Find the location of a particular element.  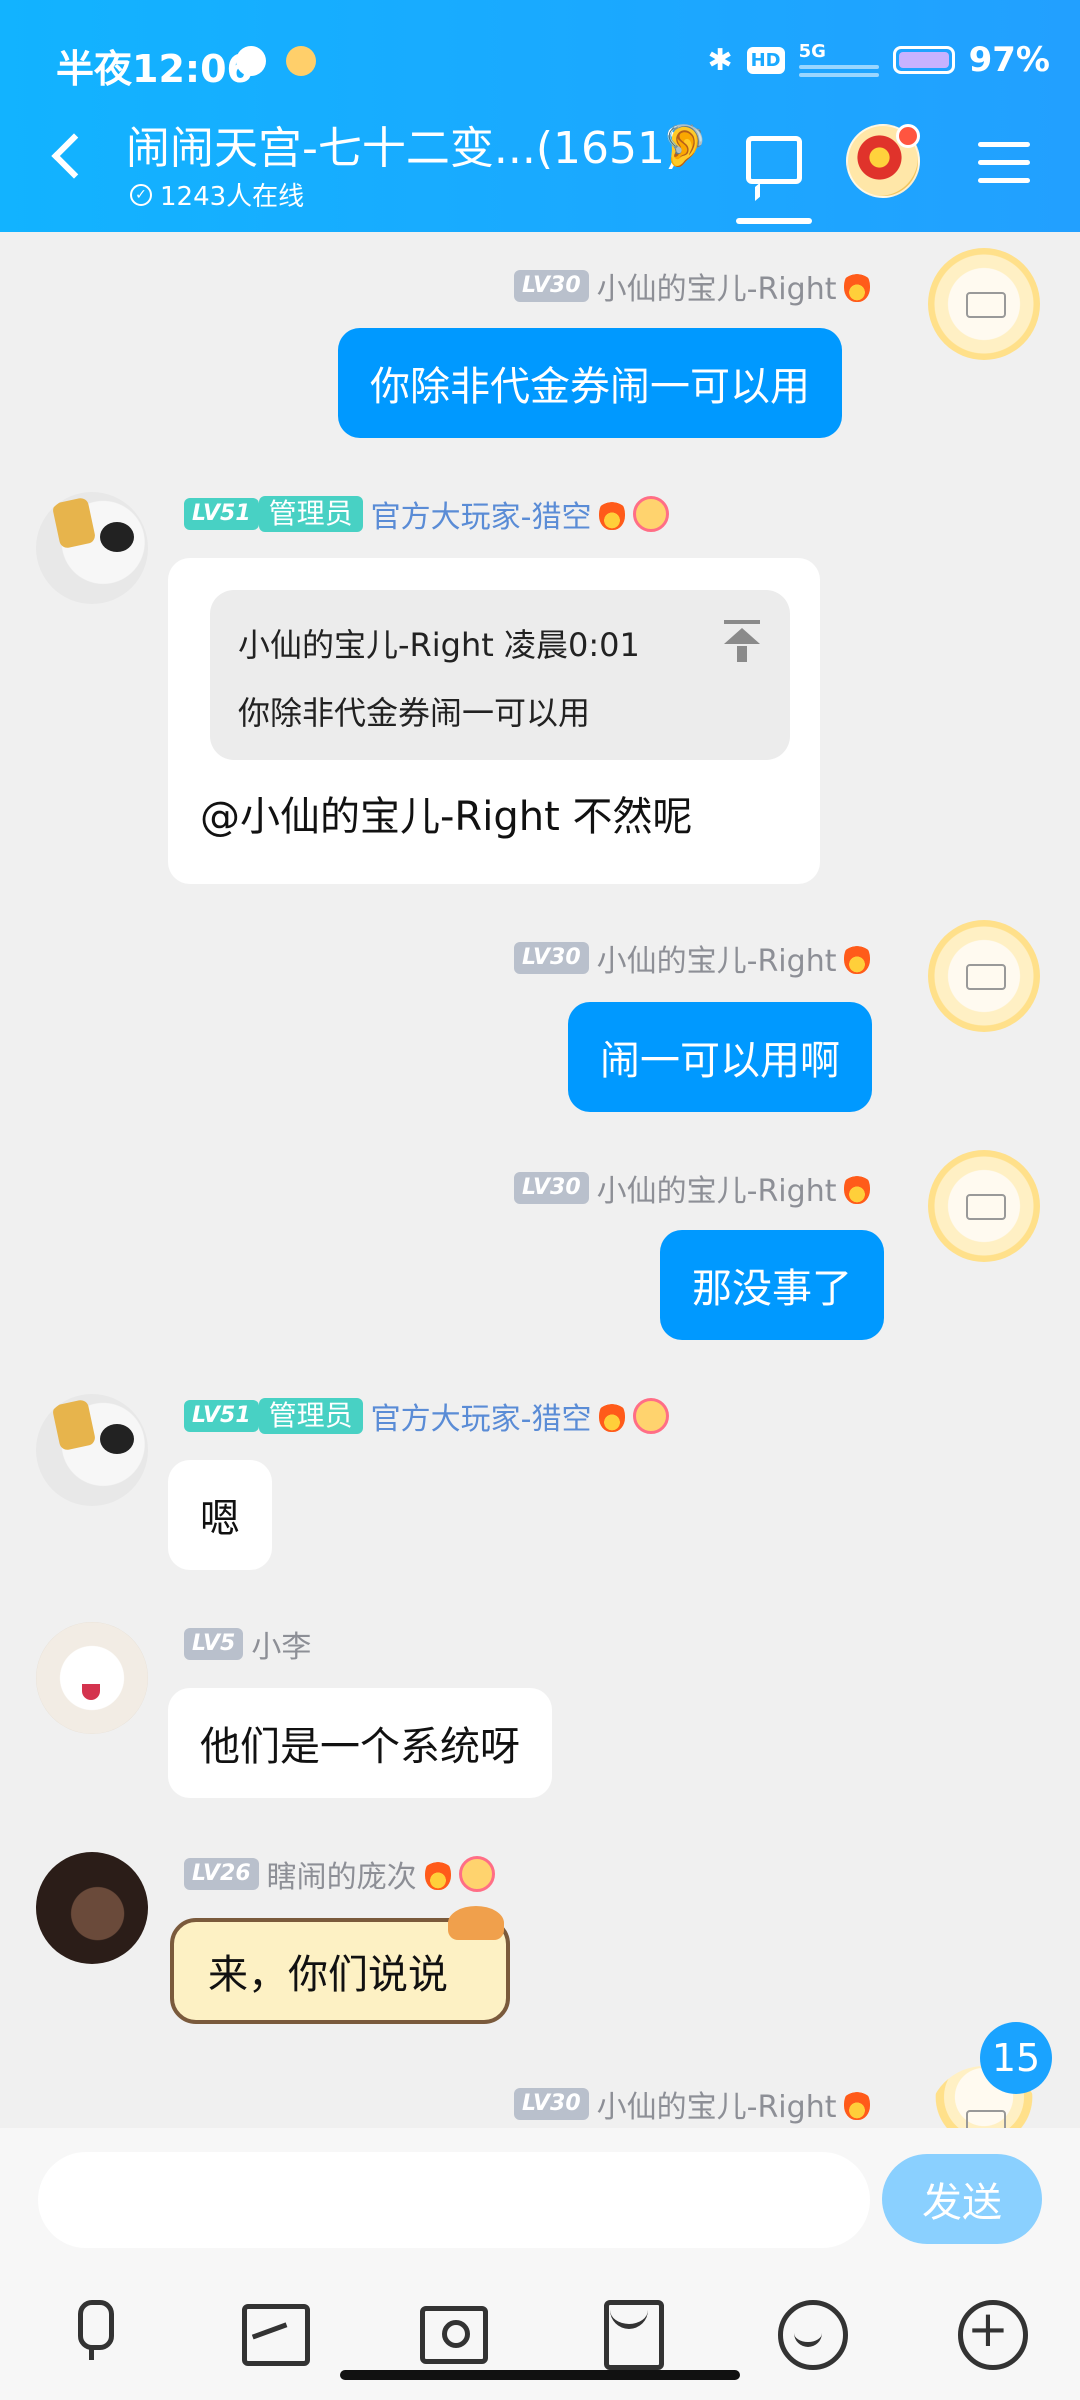

quoted-text: 你除非代金券闹一可以用 is located at coordinates (414, 713).